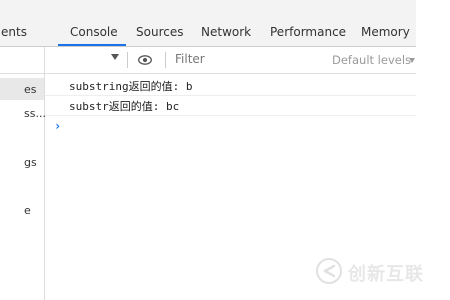  Describe the element at coordinates (30, 162) in the screenshot. I see `sidebar-item-warnings: gs` at that location.